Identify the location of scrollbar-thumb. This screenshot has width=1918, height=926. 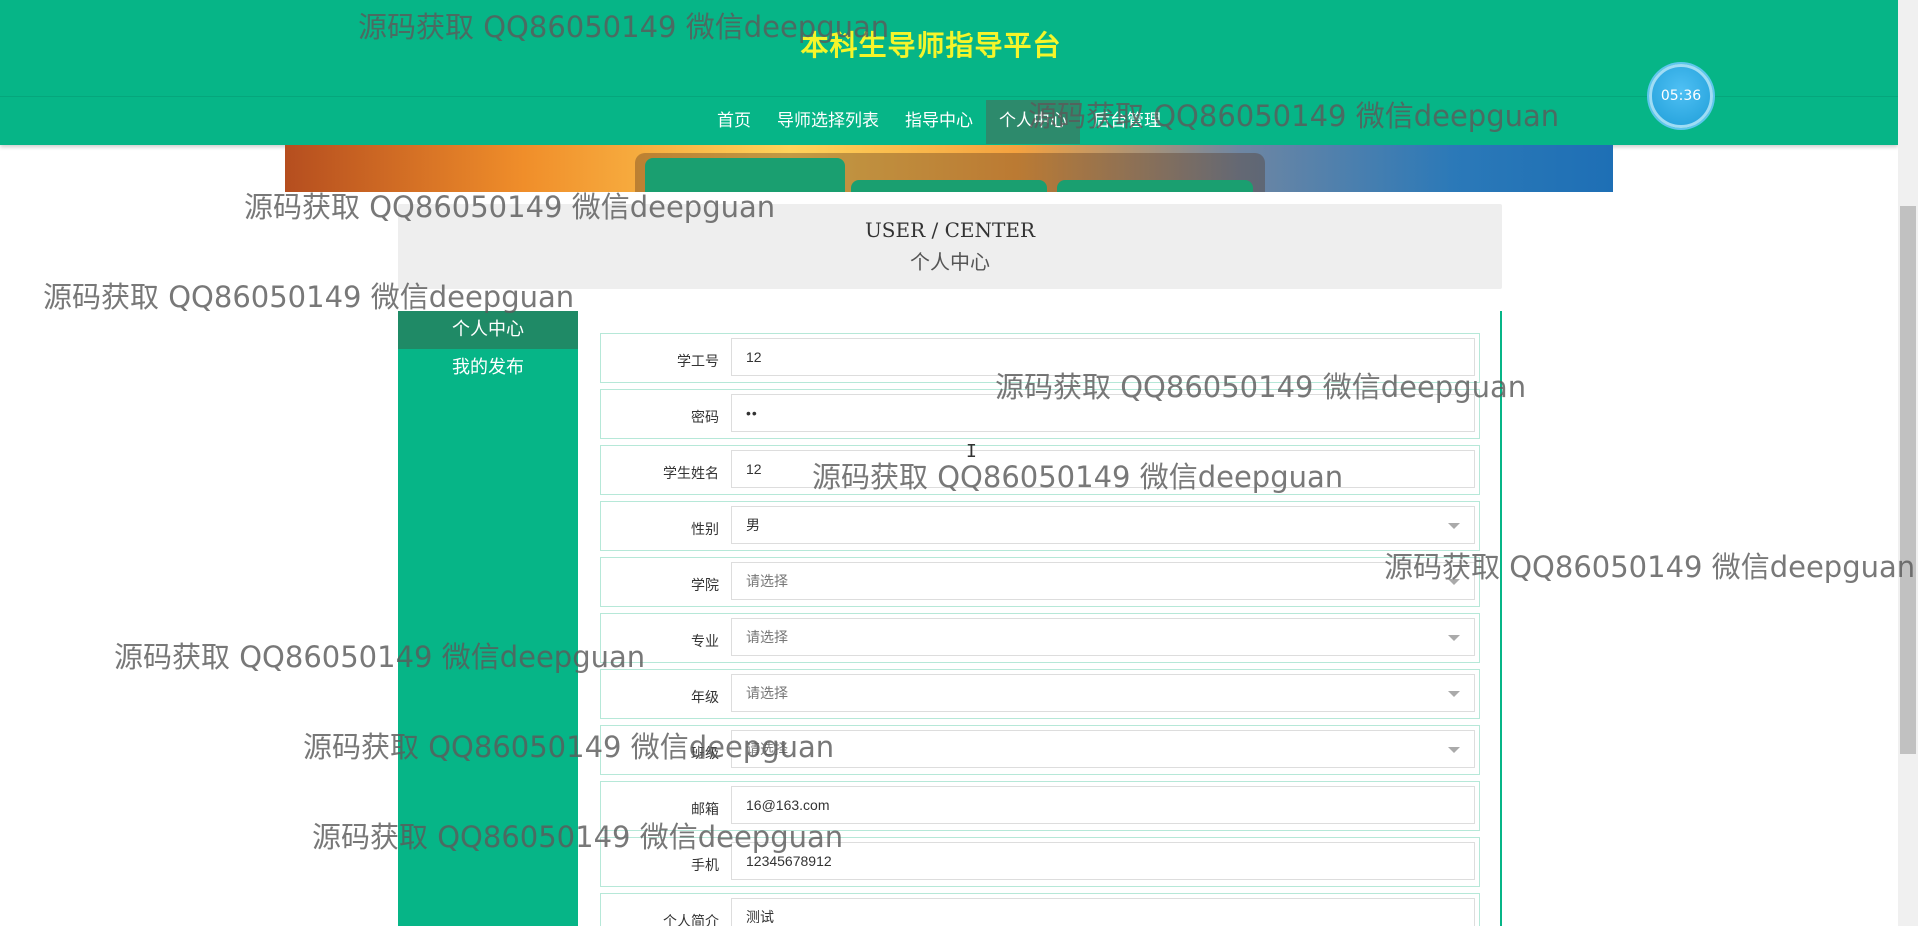
(1908, 480).